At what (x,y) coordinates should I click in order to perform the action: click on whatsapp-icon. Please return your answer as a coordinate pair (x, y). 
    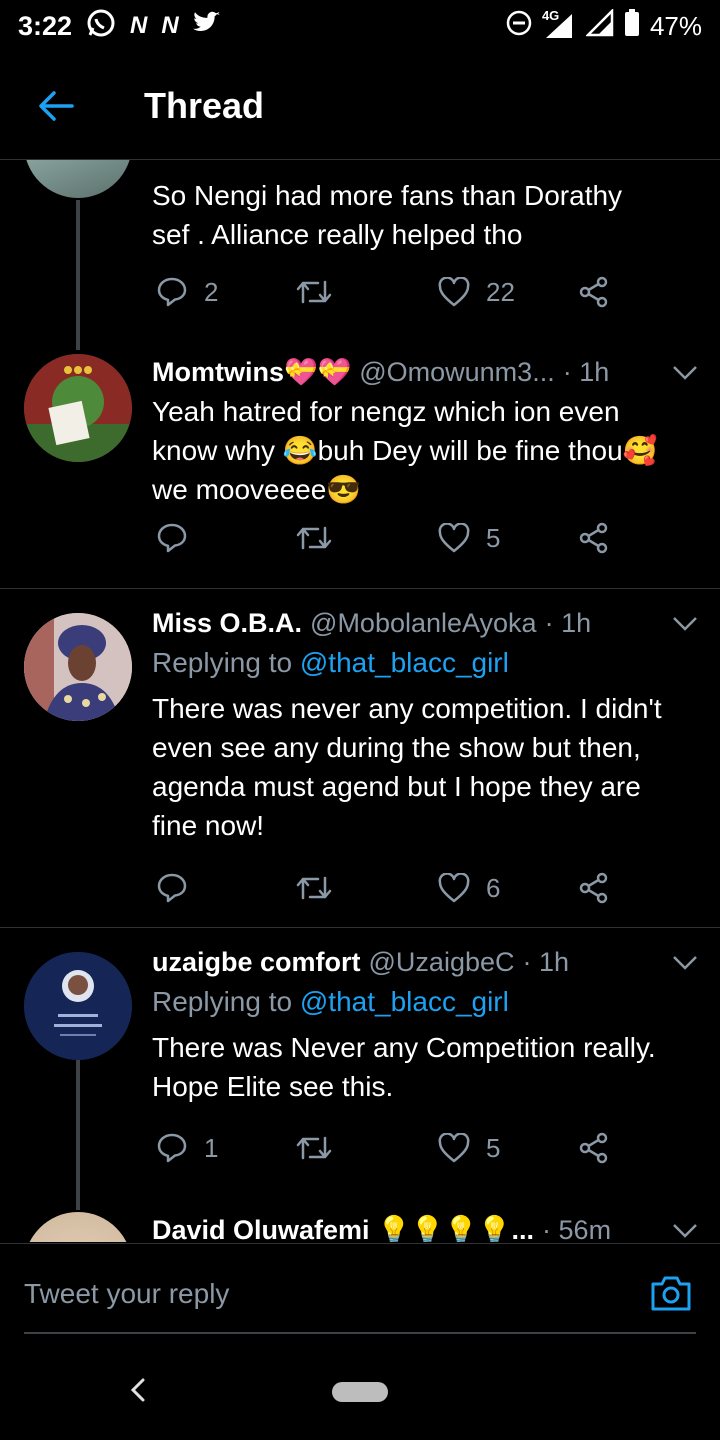
    Looking at the image, I should click on (101, 26).